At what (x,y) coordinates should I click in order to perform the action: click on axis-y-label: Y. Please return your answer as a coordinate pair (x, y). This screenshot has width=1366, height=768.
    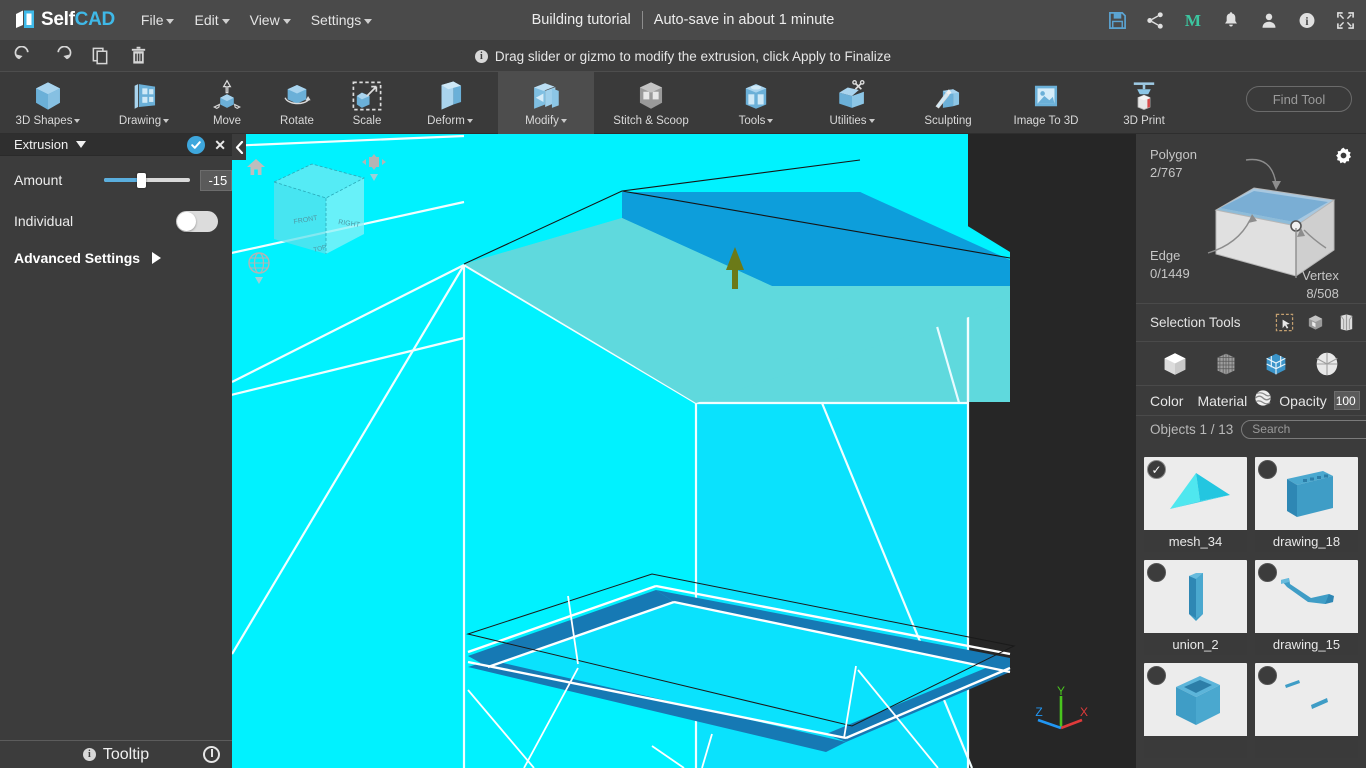
    Looking at the image, I should click on (1061, 692).